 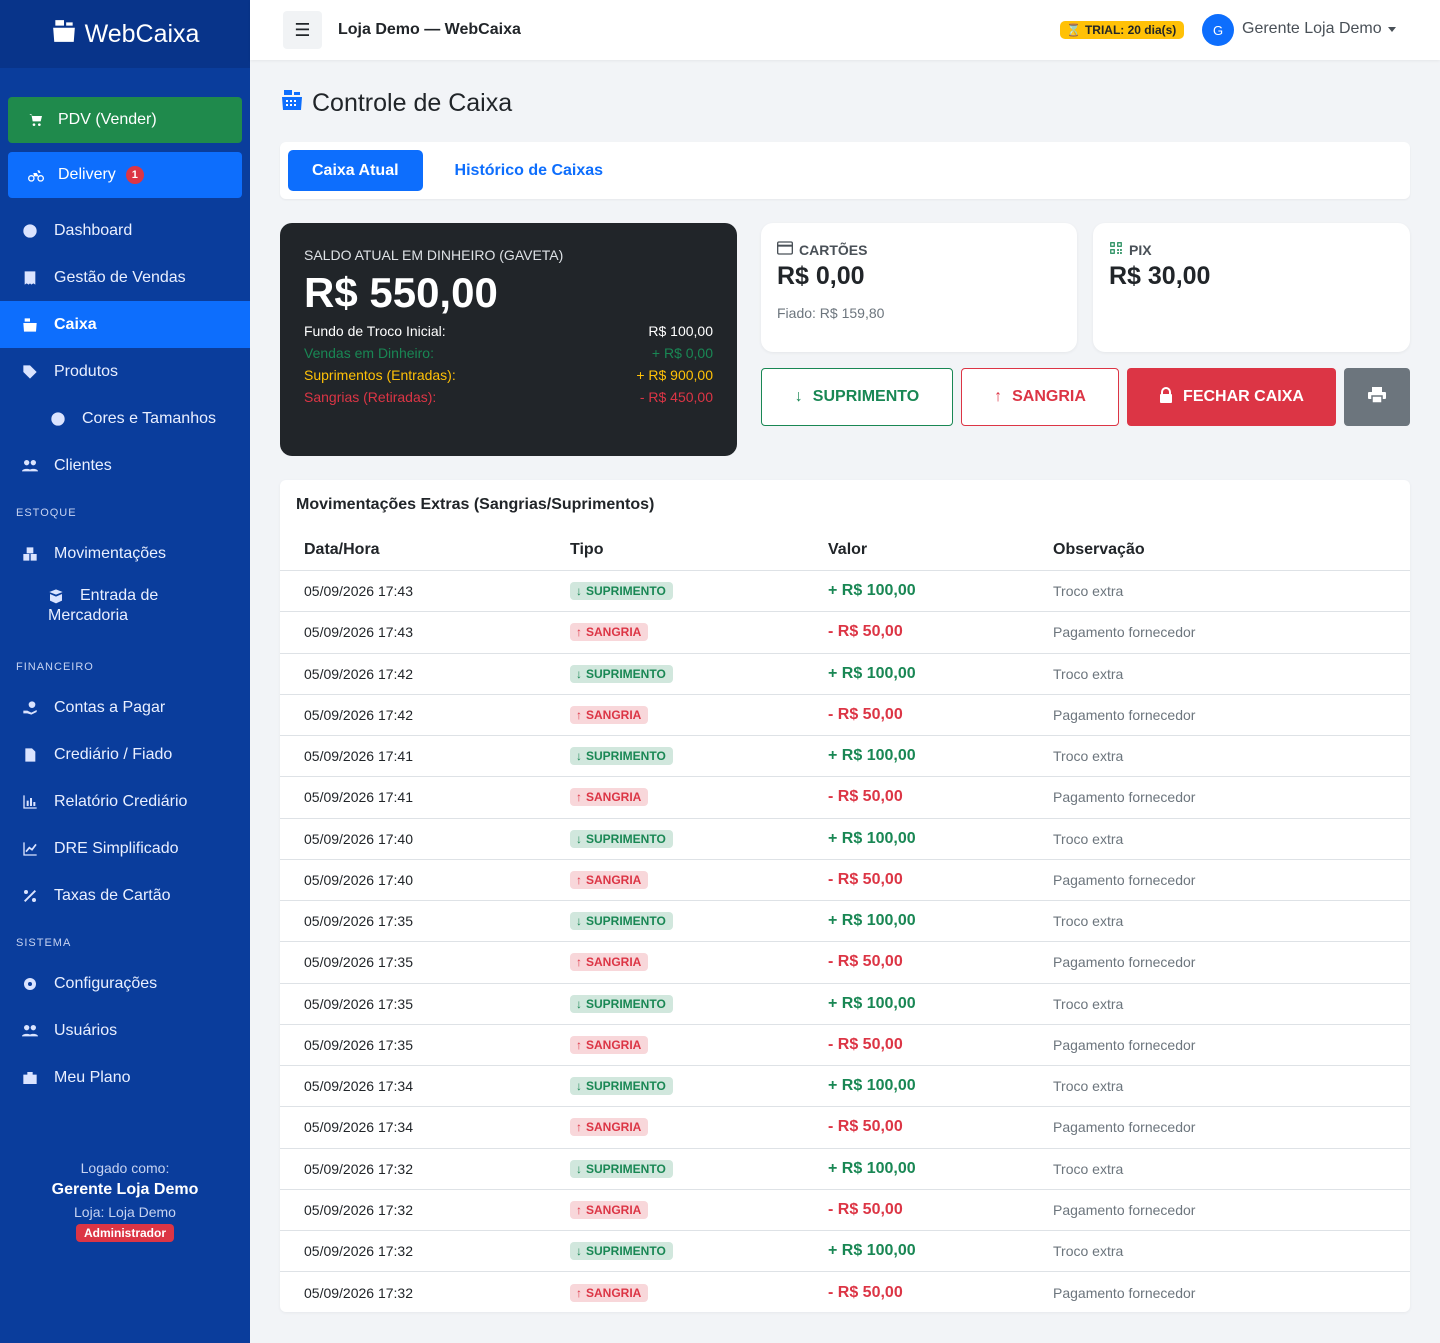 I want to click on col-header-note: Observação, so click(x=1099, y=549).